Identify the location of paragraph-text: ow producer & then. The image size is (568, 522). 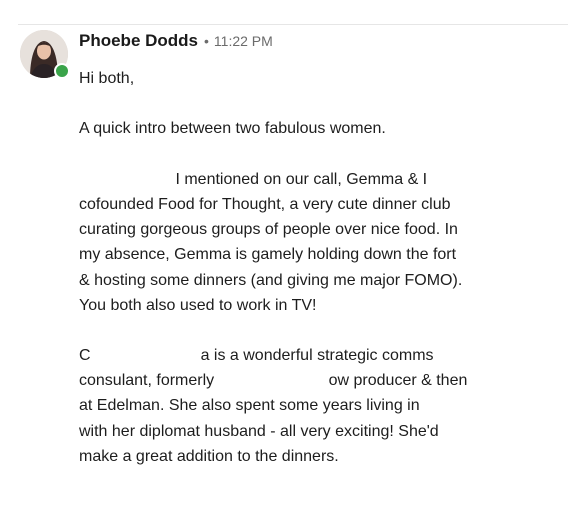
(398, 381).